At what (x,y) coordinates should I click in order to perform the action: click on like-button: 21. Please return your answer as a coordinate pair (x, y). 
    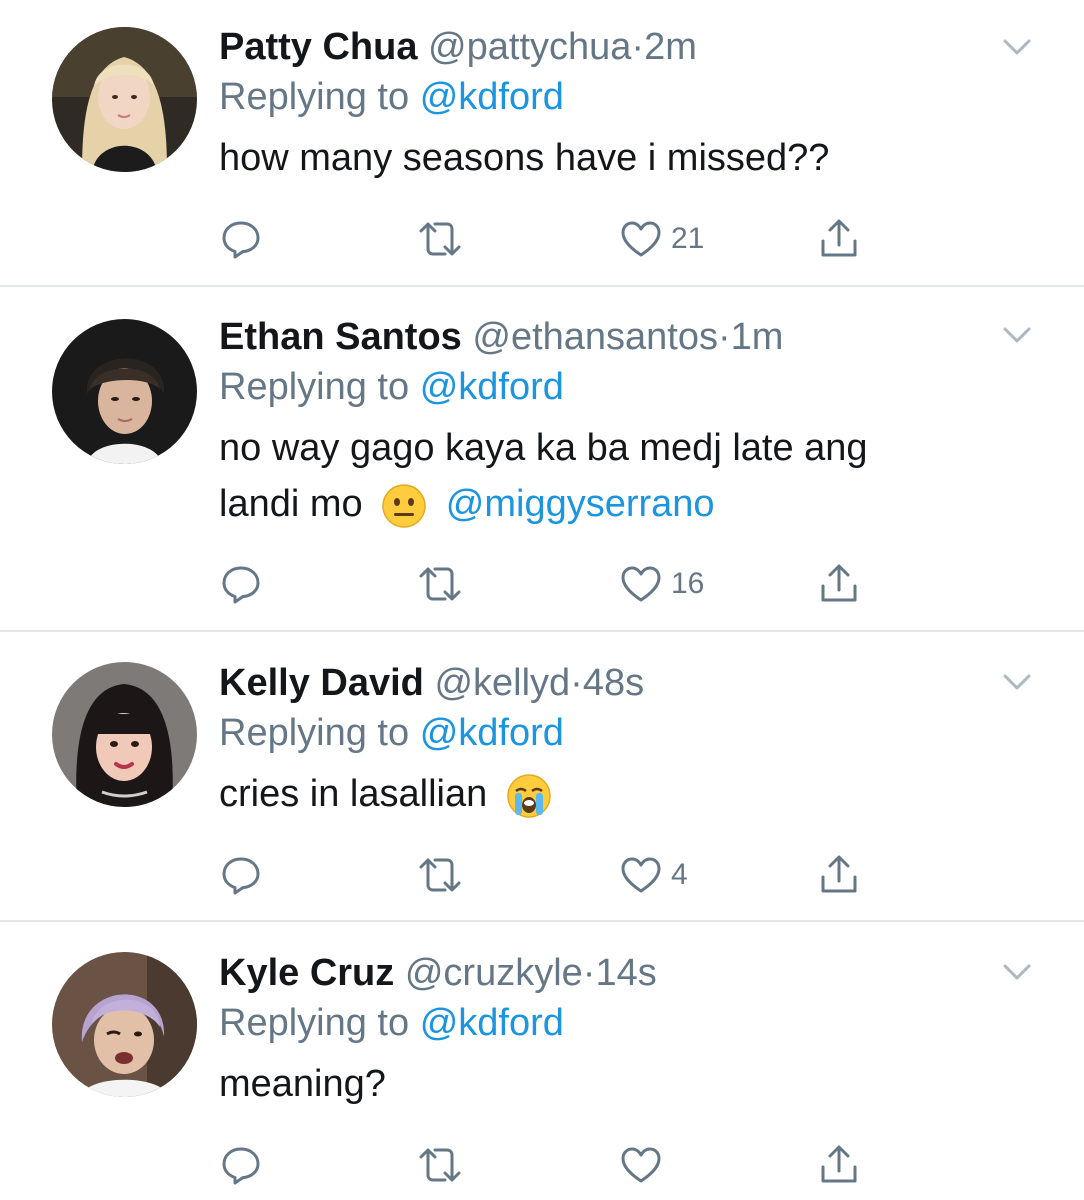
    Looking at the image, I should click on (661, 239).